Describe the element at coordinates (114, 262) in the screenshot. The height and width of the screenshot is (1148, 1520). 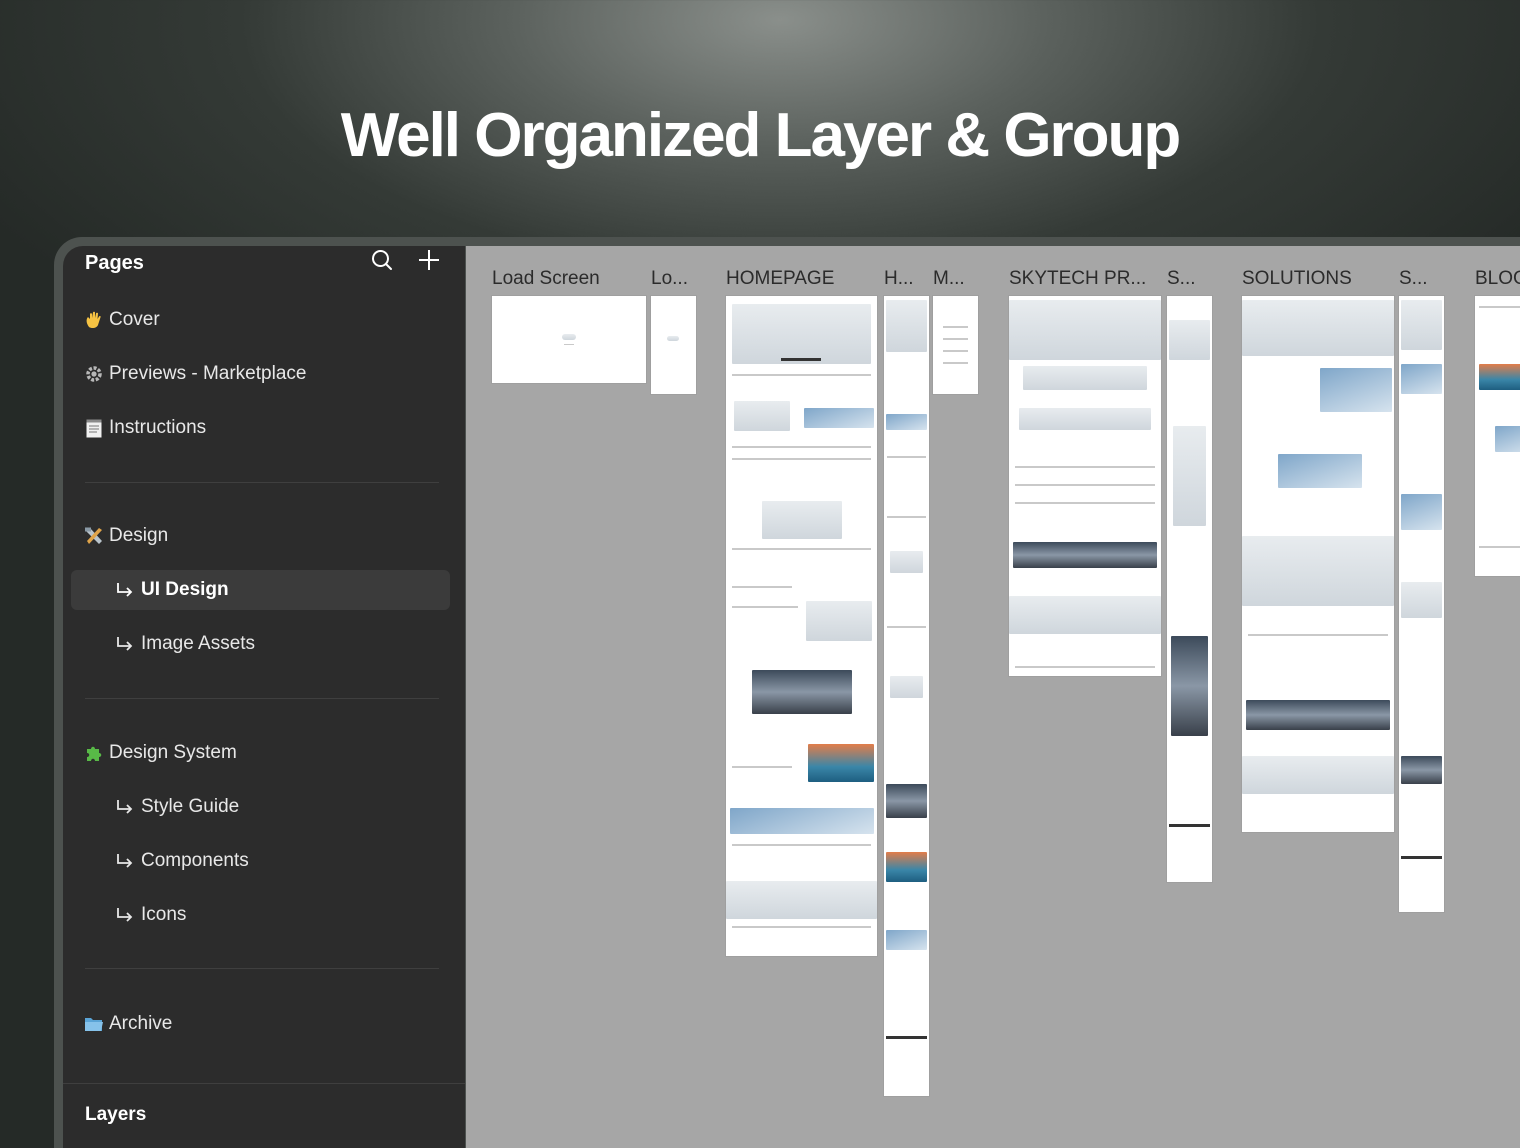
I see `pages-title: Pages` at that location.